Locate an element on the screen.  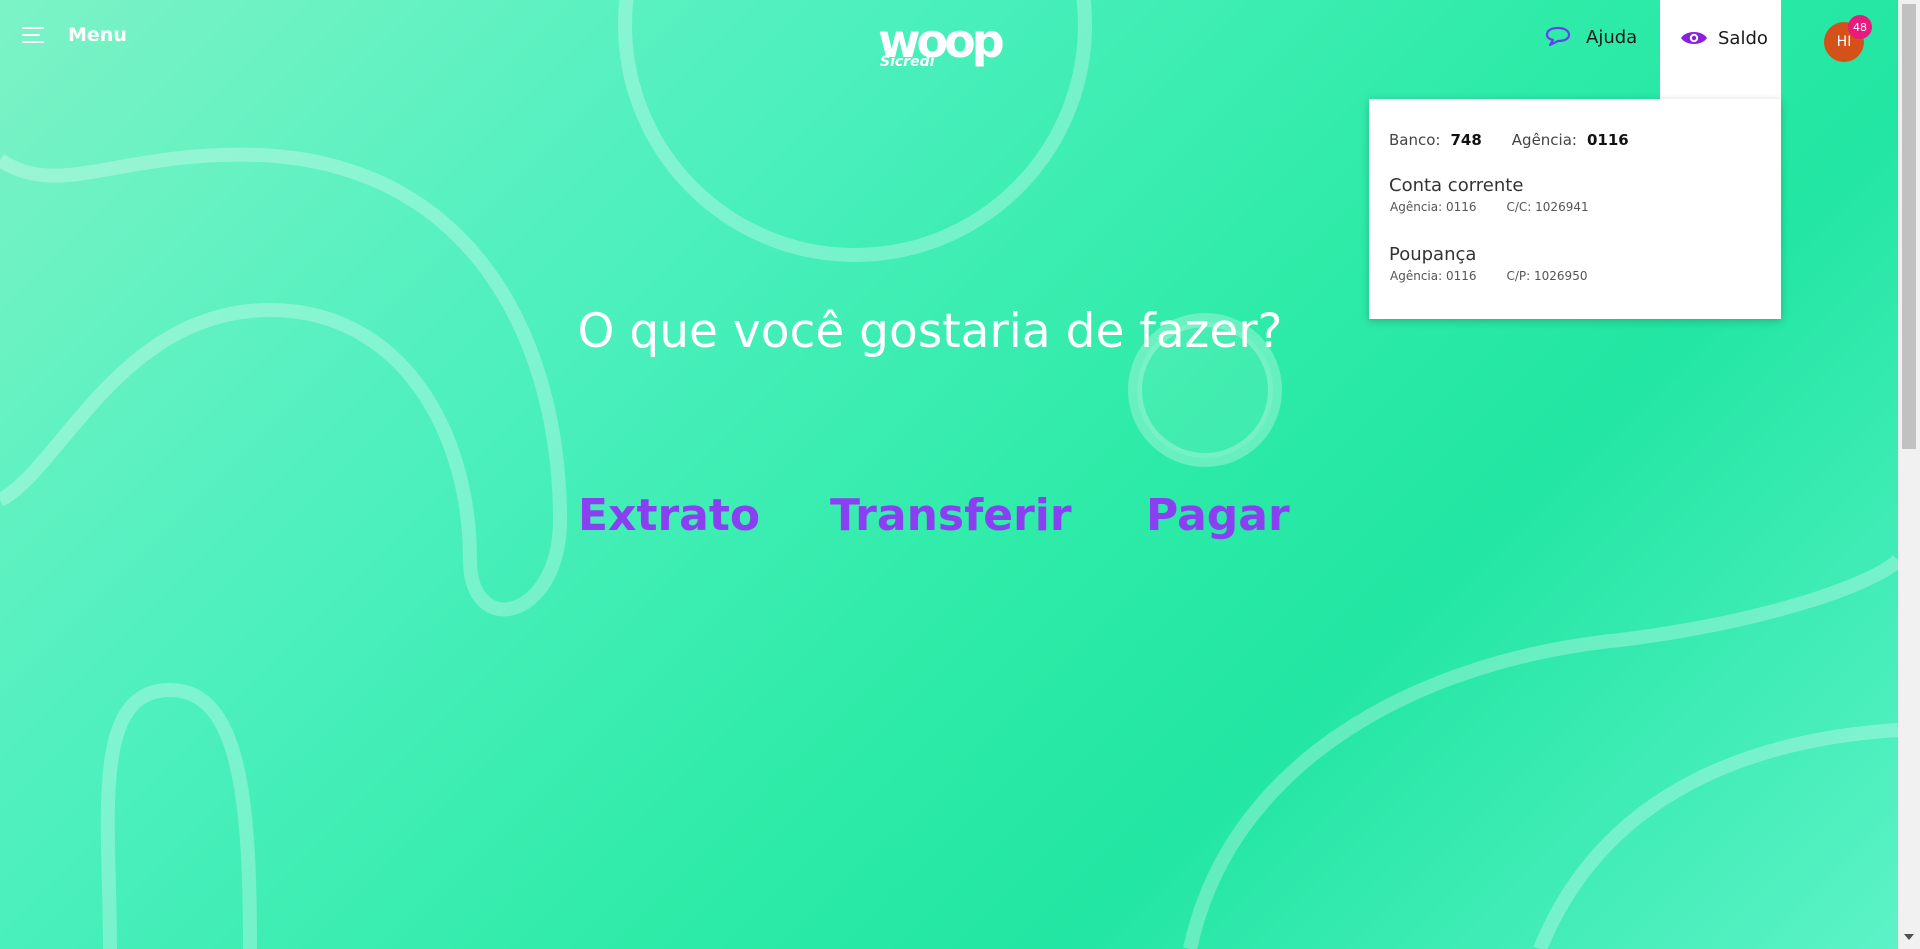
help-label: Ajuda is located at coordinates (1612, 37).